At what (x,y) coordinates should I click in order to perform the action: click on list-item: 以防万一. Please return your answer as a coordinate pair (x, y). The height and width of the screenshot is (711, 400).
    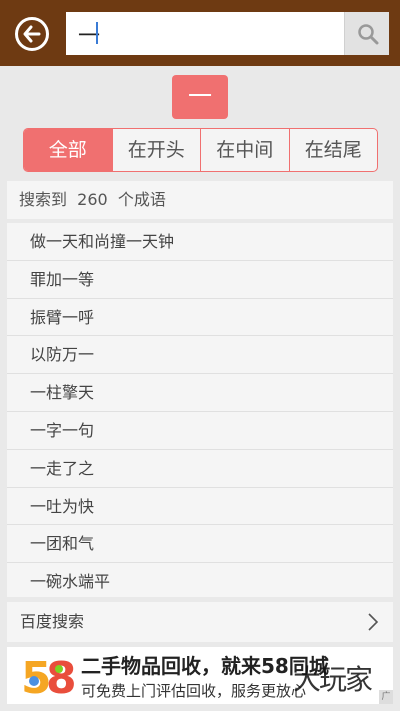
    Looking at the image, I should click on (200, 355).